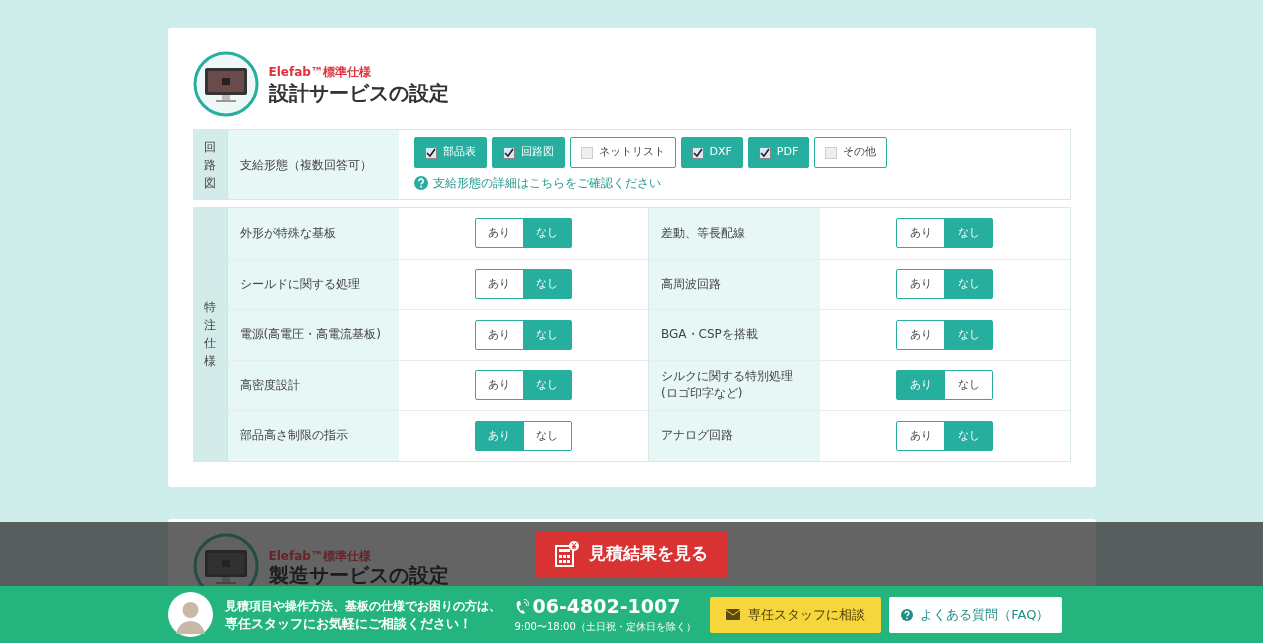  What do you see at coordinates (907, 614) in the screenshot?
I see `help-icon` at bounding box center [907, 614].